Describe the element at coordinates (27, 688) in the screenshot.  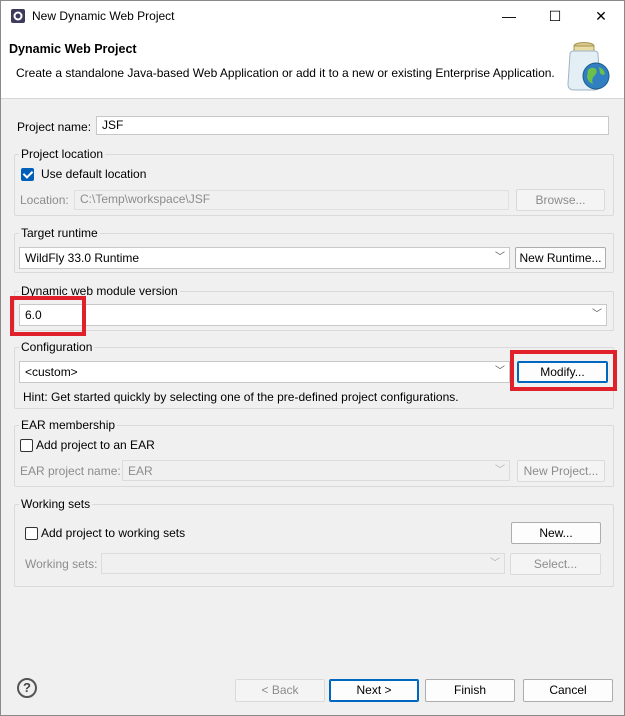
I see `help-icon: ?` at that location.